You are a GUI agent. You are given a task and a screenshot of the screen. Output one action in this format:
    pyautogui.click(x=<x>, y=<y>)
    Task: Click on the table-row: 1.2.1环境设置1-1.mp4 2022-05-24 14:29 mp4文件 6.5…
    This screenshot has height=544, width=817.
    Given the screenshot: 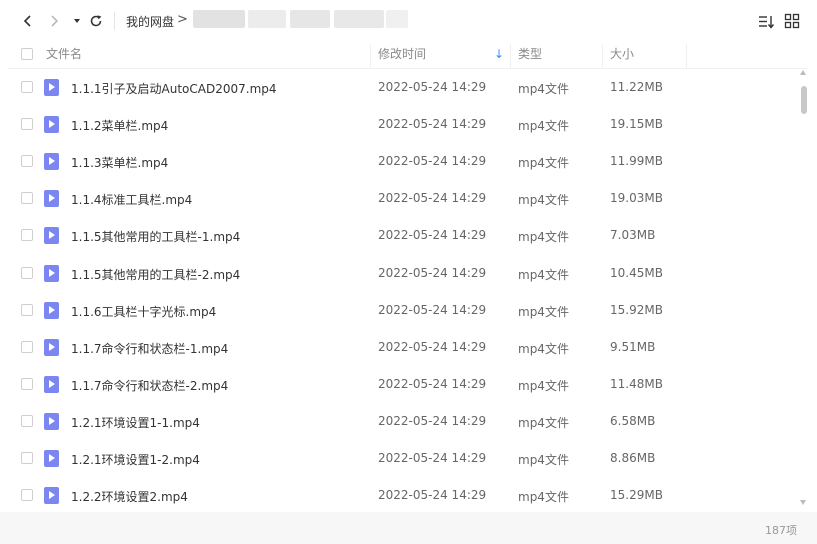 What is the action you would take?
    pyautogui.click(x=403, y=421)
    